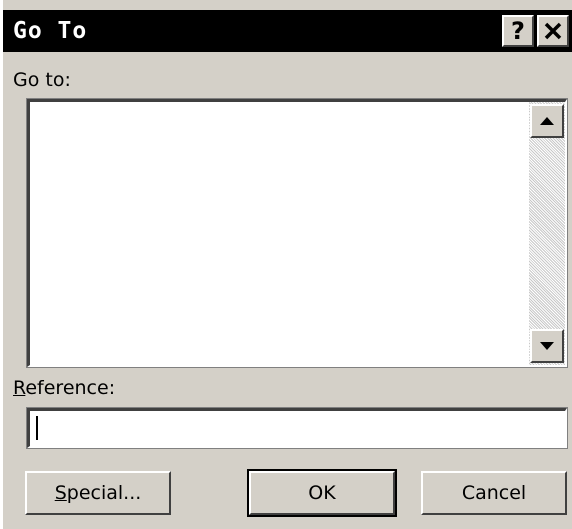 Image resolution: width=572 pixels, height=529 pixels. I want to click on close-icon, so click(553, 31).